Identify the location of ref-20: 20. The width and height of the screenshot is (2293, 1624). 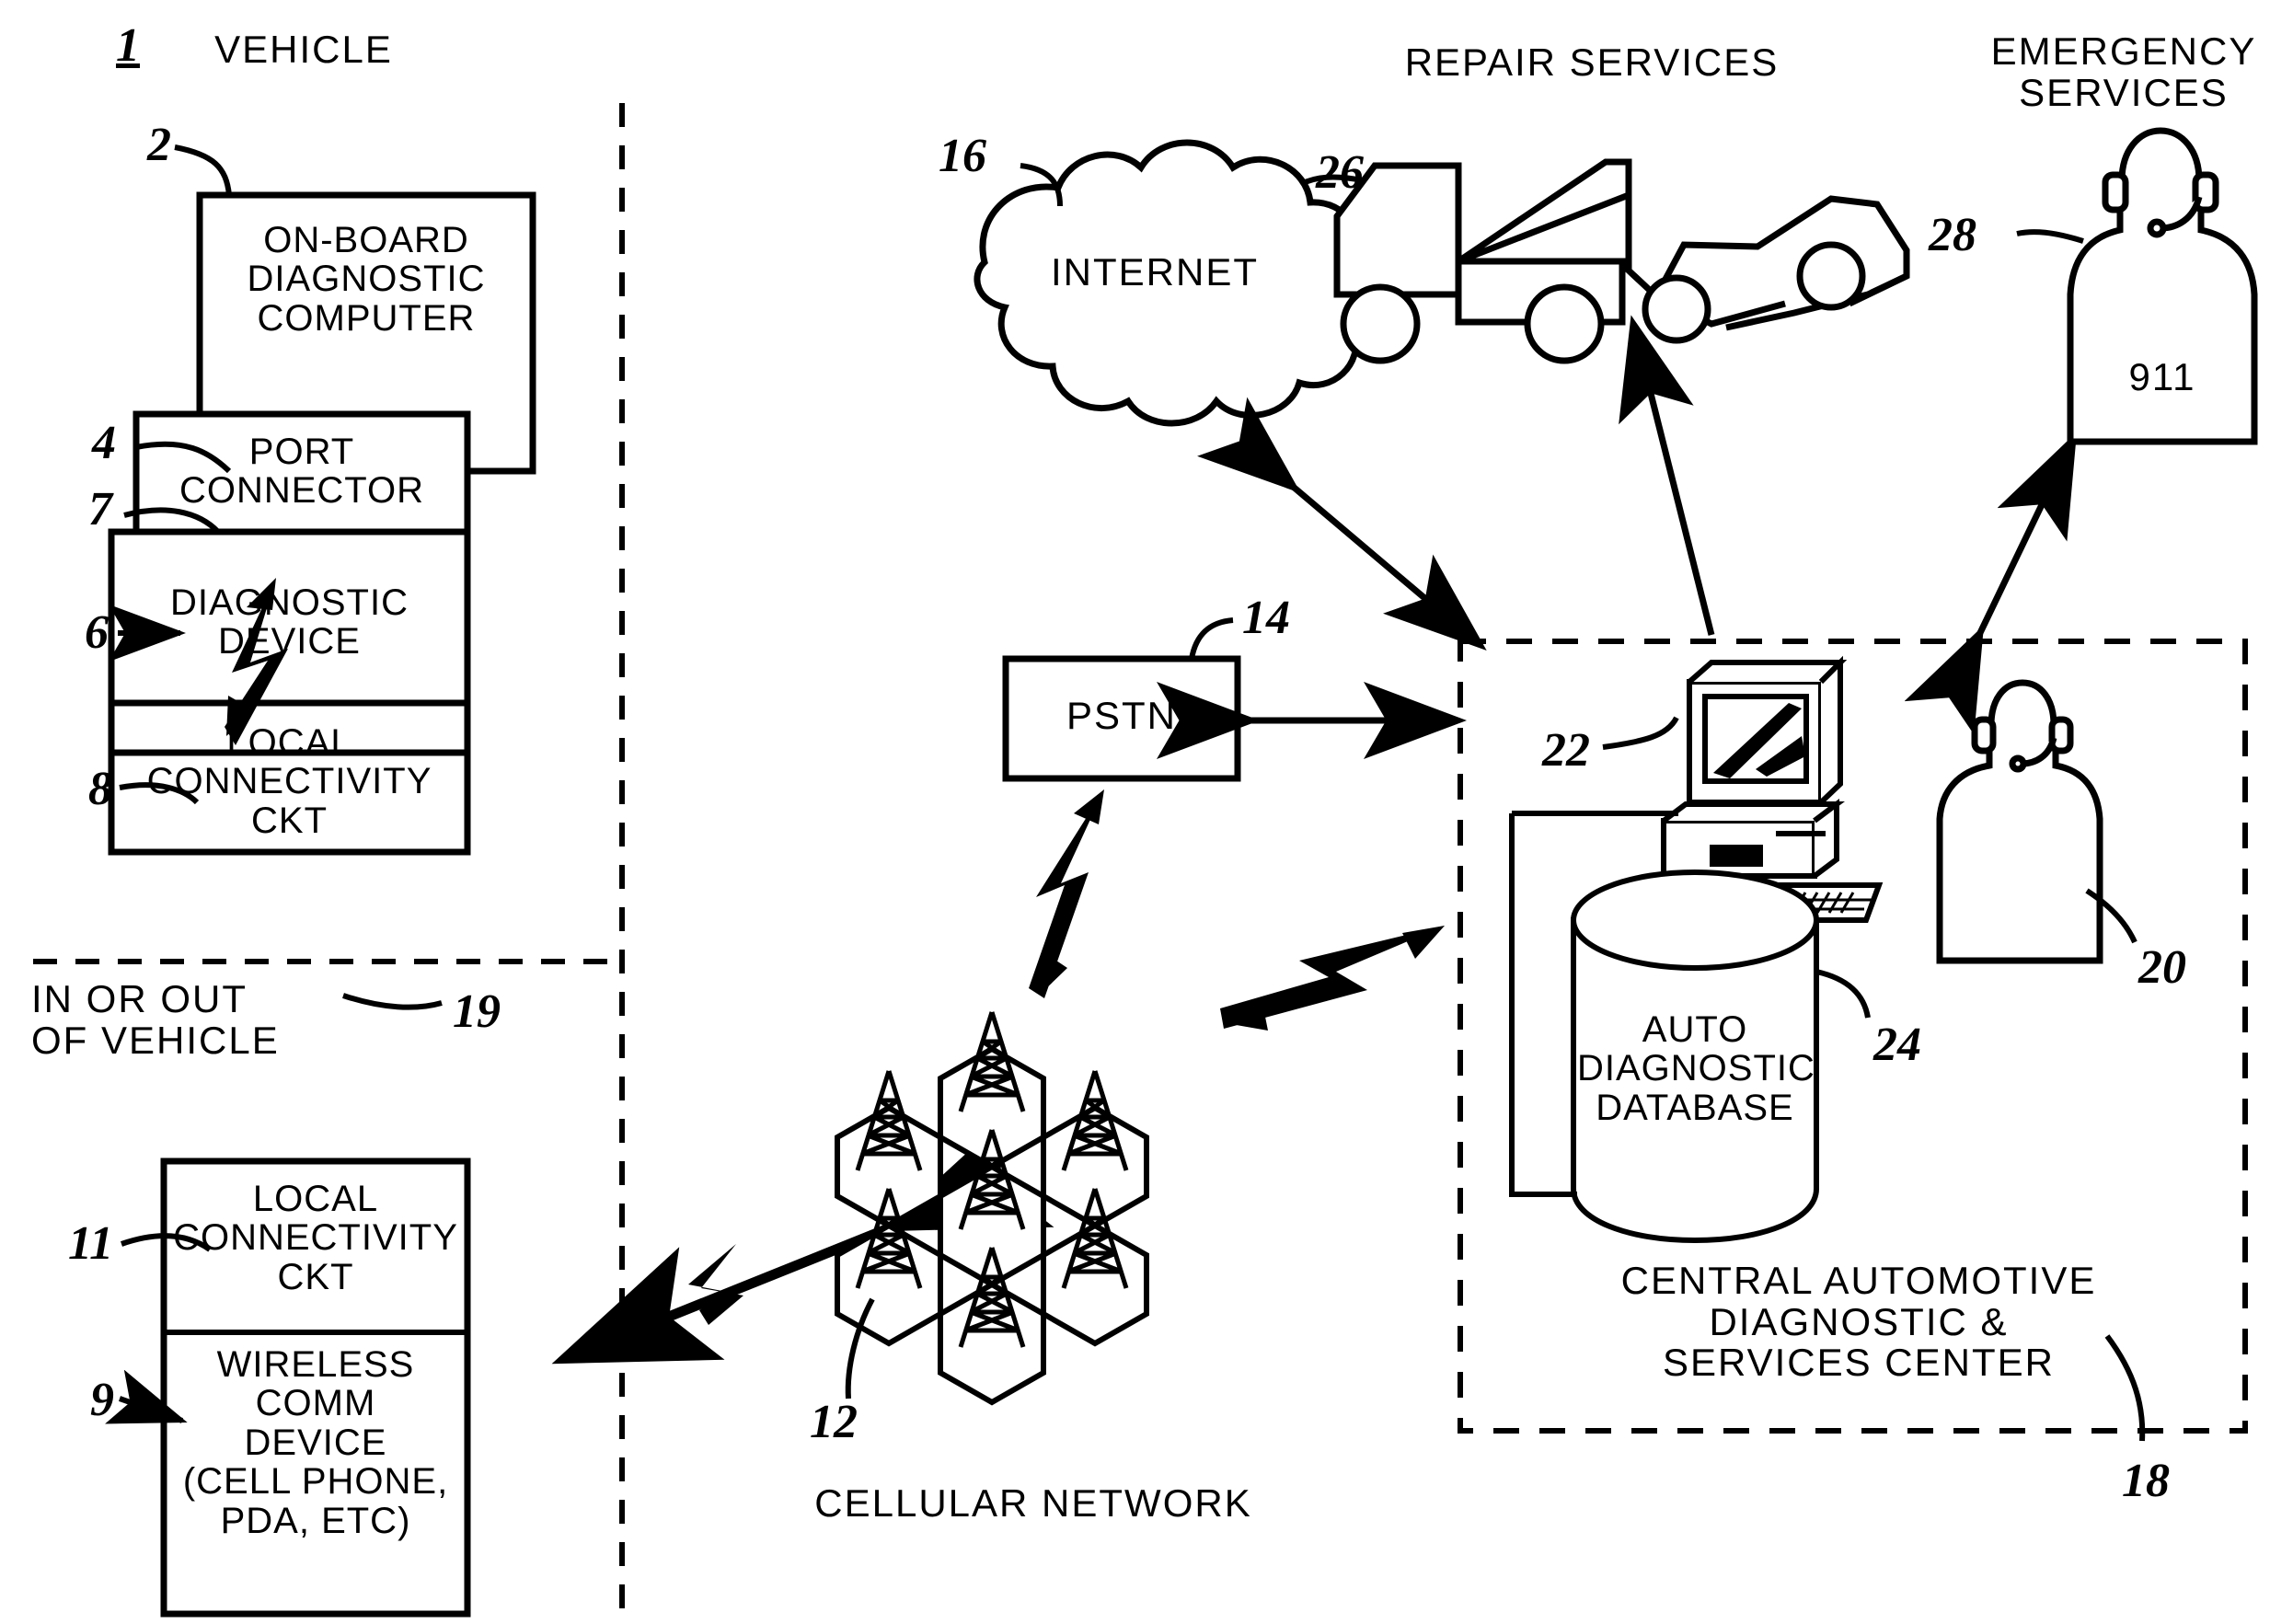
(2162, 967).